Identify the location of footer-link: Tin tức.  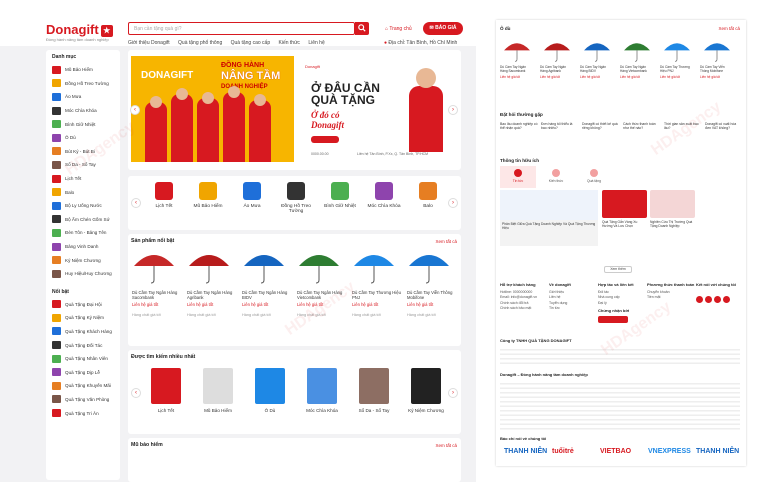
(560, 309).